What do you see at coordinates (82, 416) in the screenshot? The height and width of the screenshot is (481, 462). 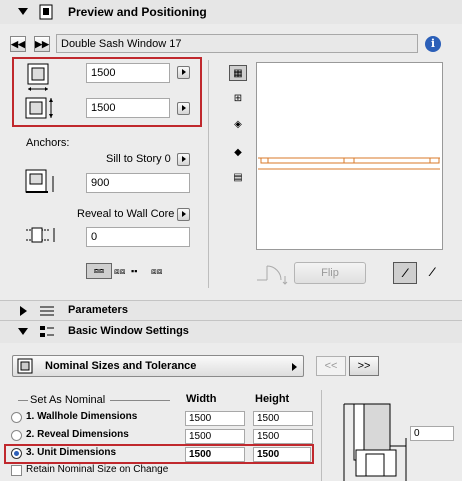 I see `row-label: 1. Wallhole Dimensions` at bounding box center [82, 416].